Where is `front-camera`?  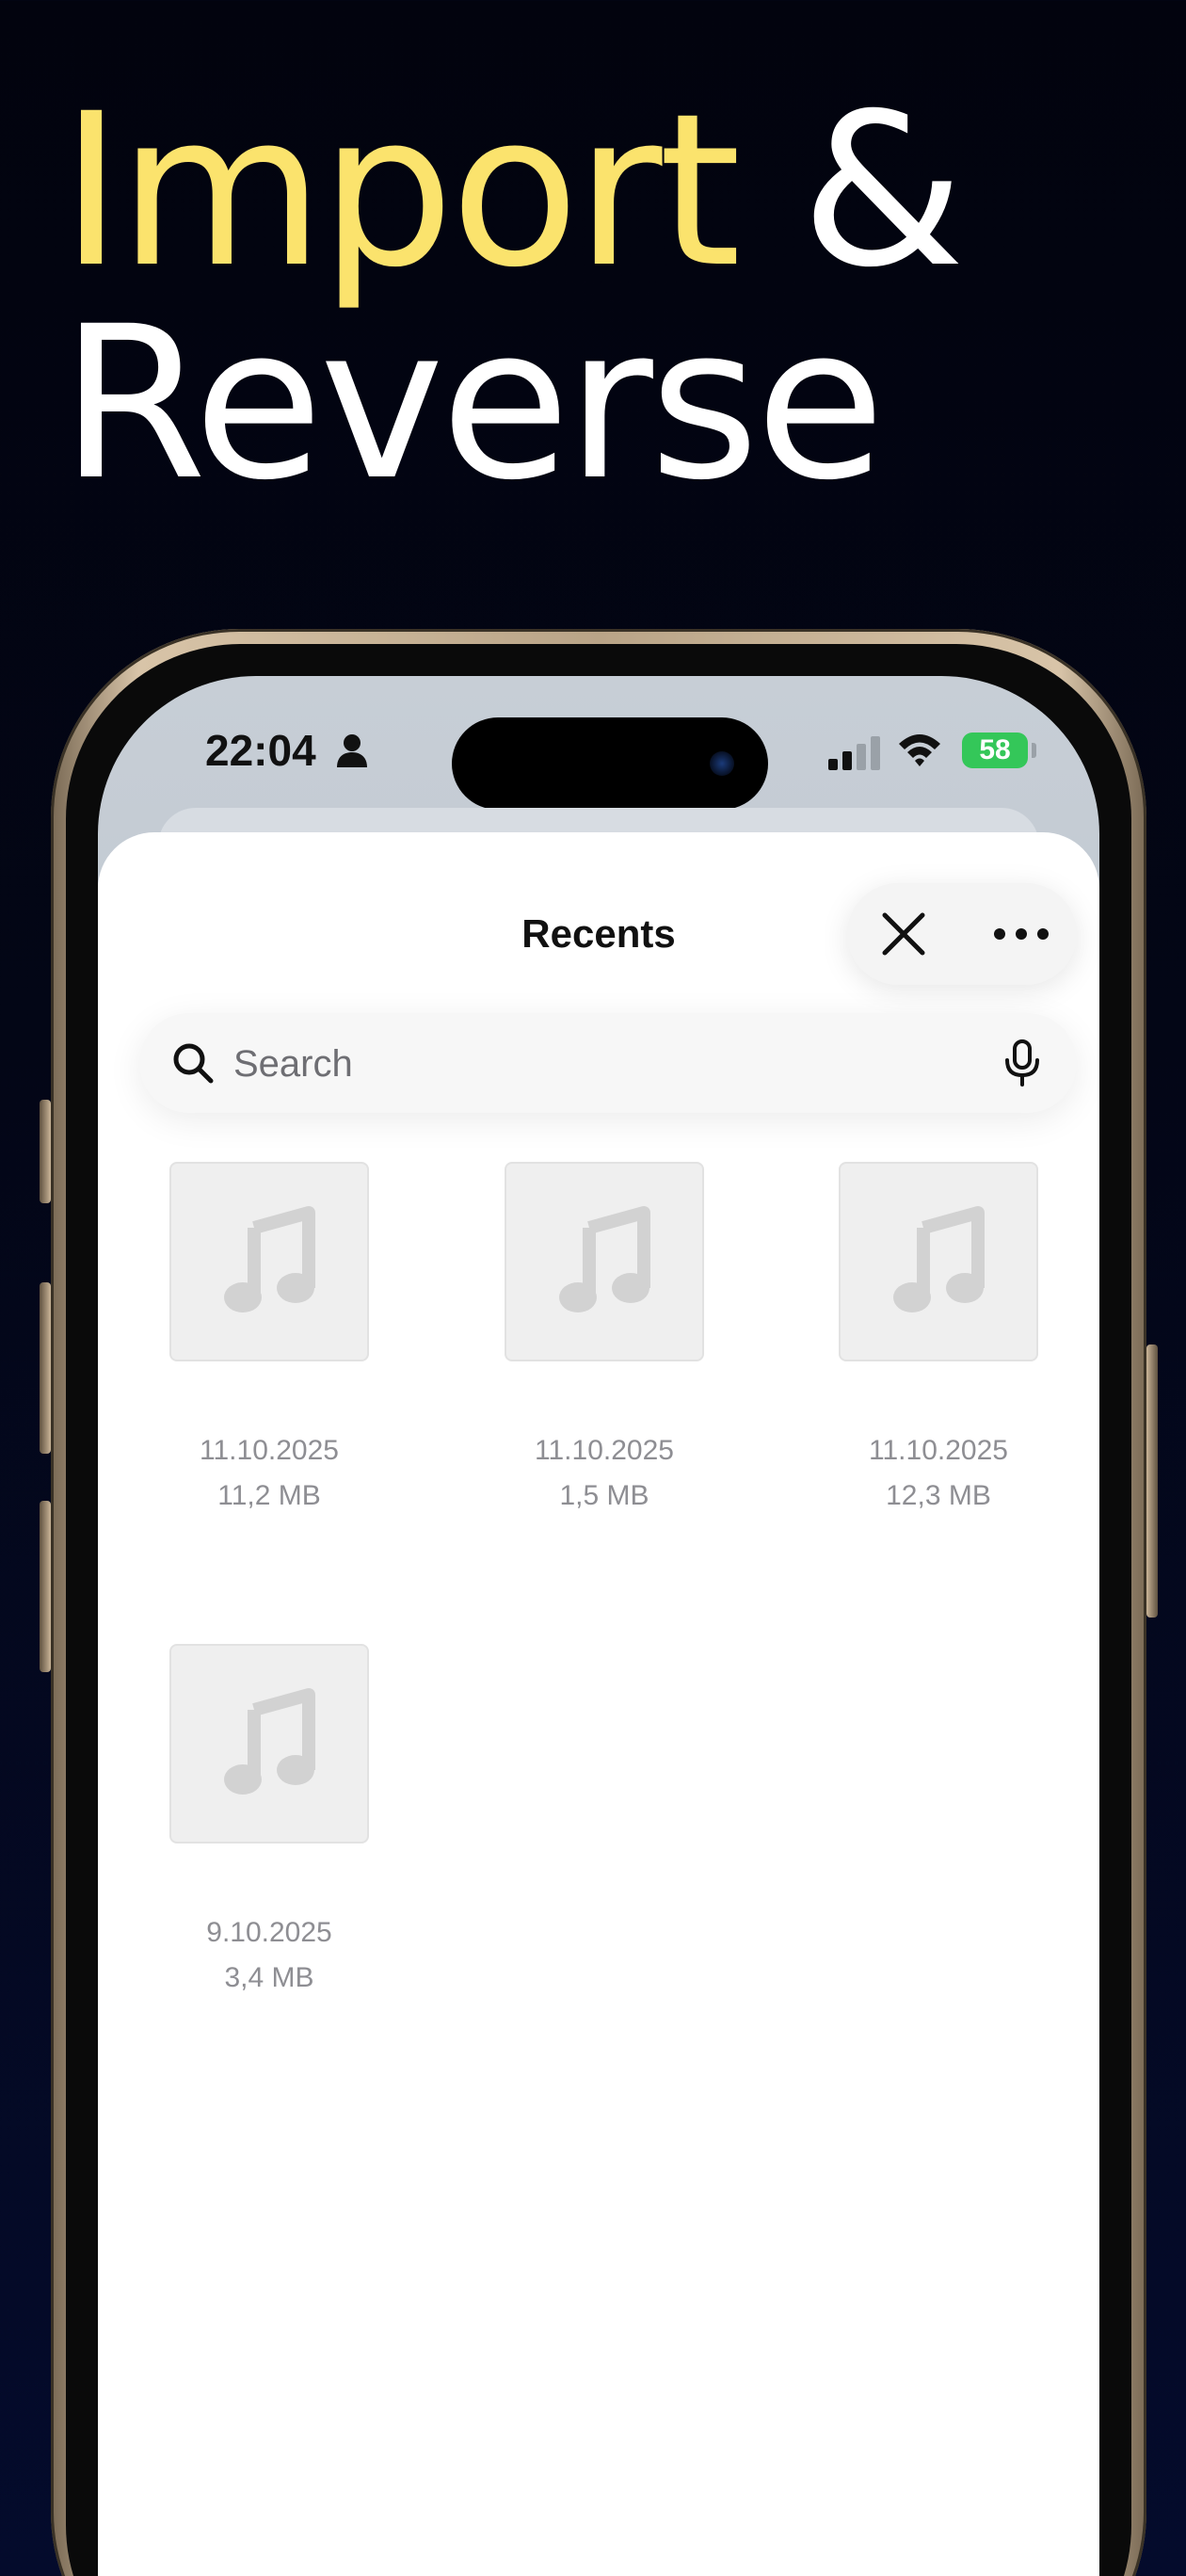
front-camera is located at coordinates (722, 763).